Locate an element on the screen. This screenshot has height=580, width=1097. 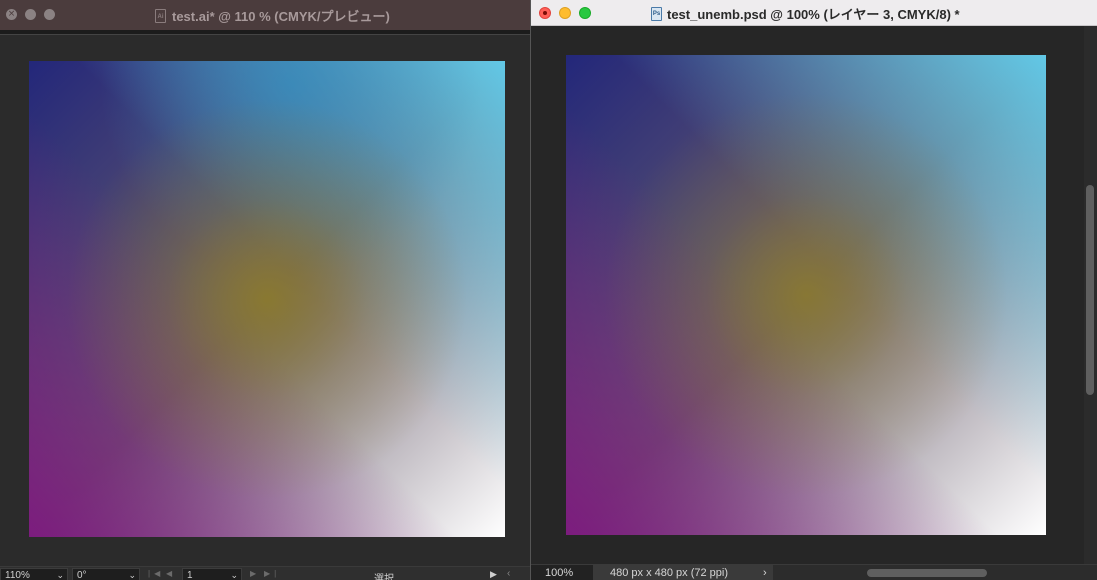
artboard-value: 1 is located at coordinates (190, 574).